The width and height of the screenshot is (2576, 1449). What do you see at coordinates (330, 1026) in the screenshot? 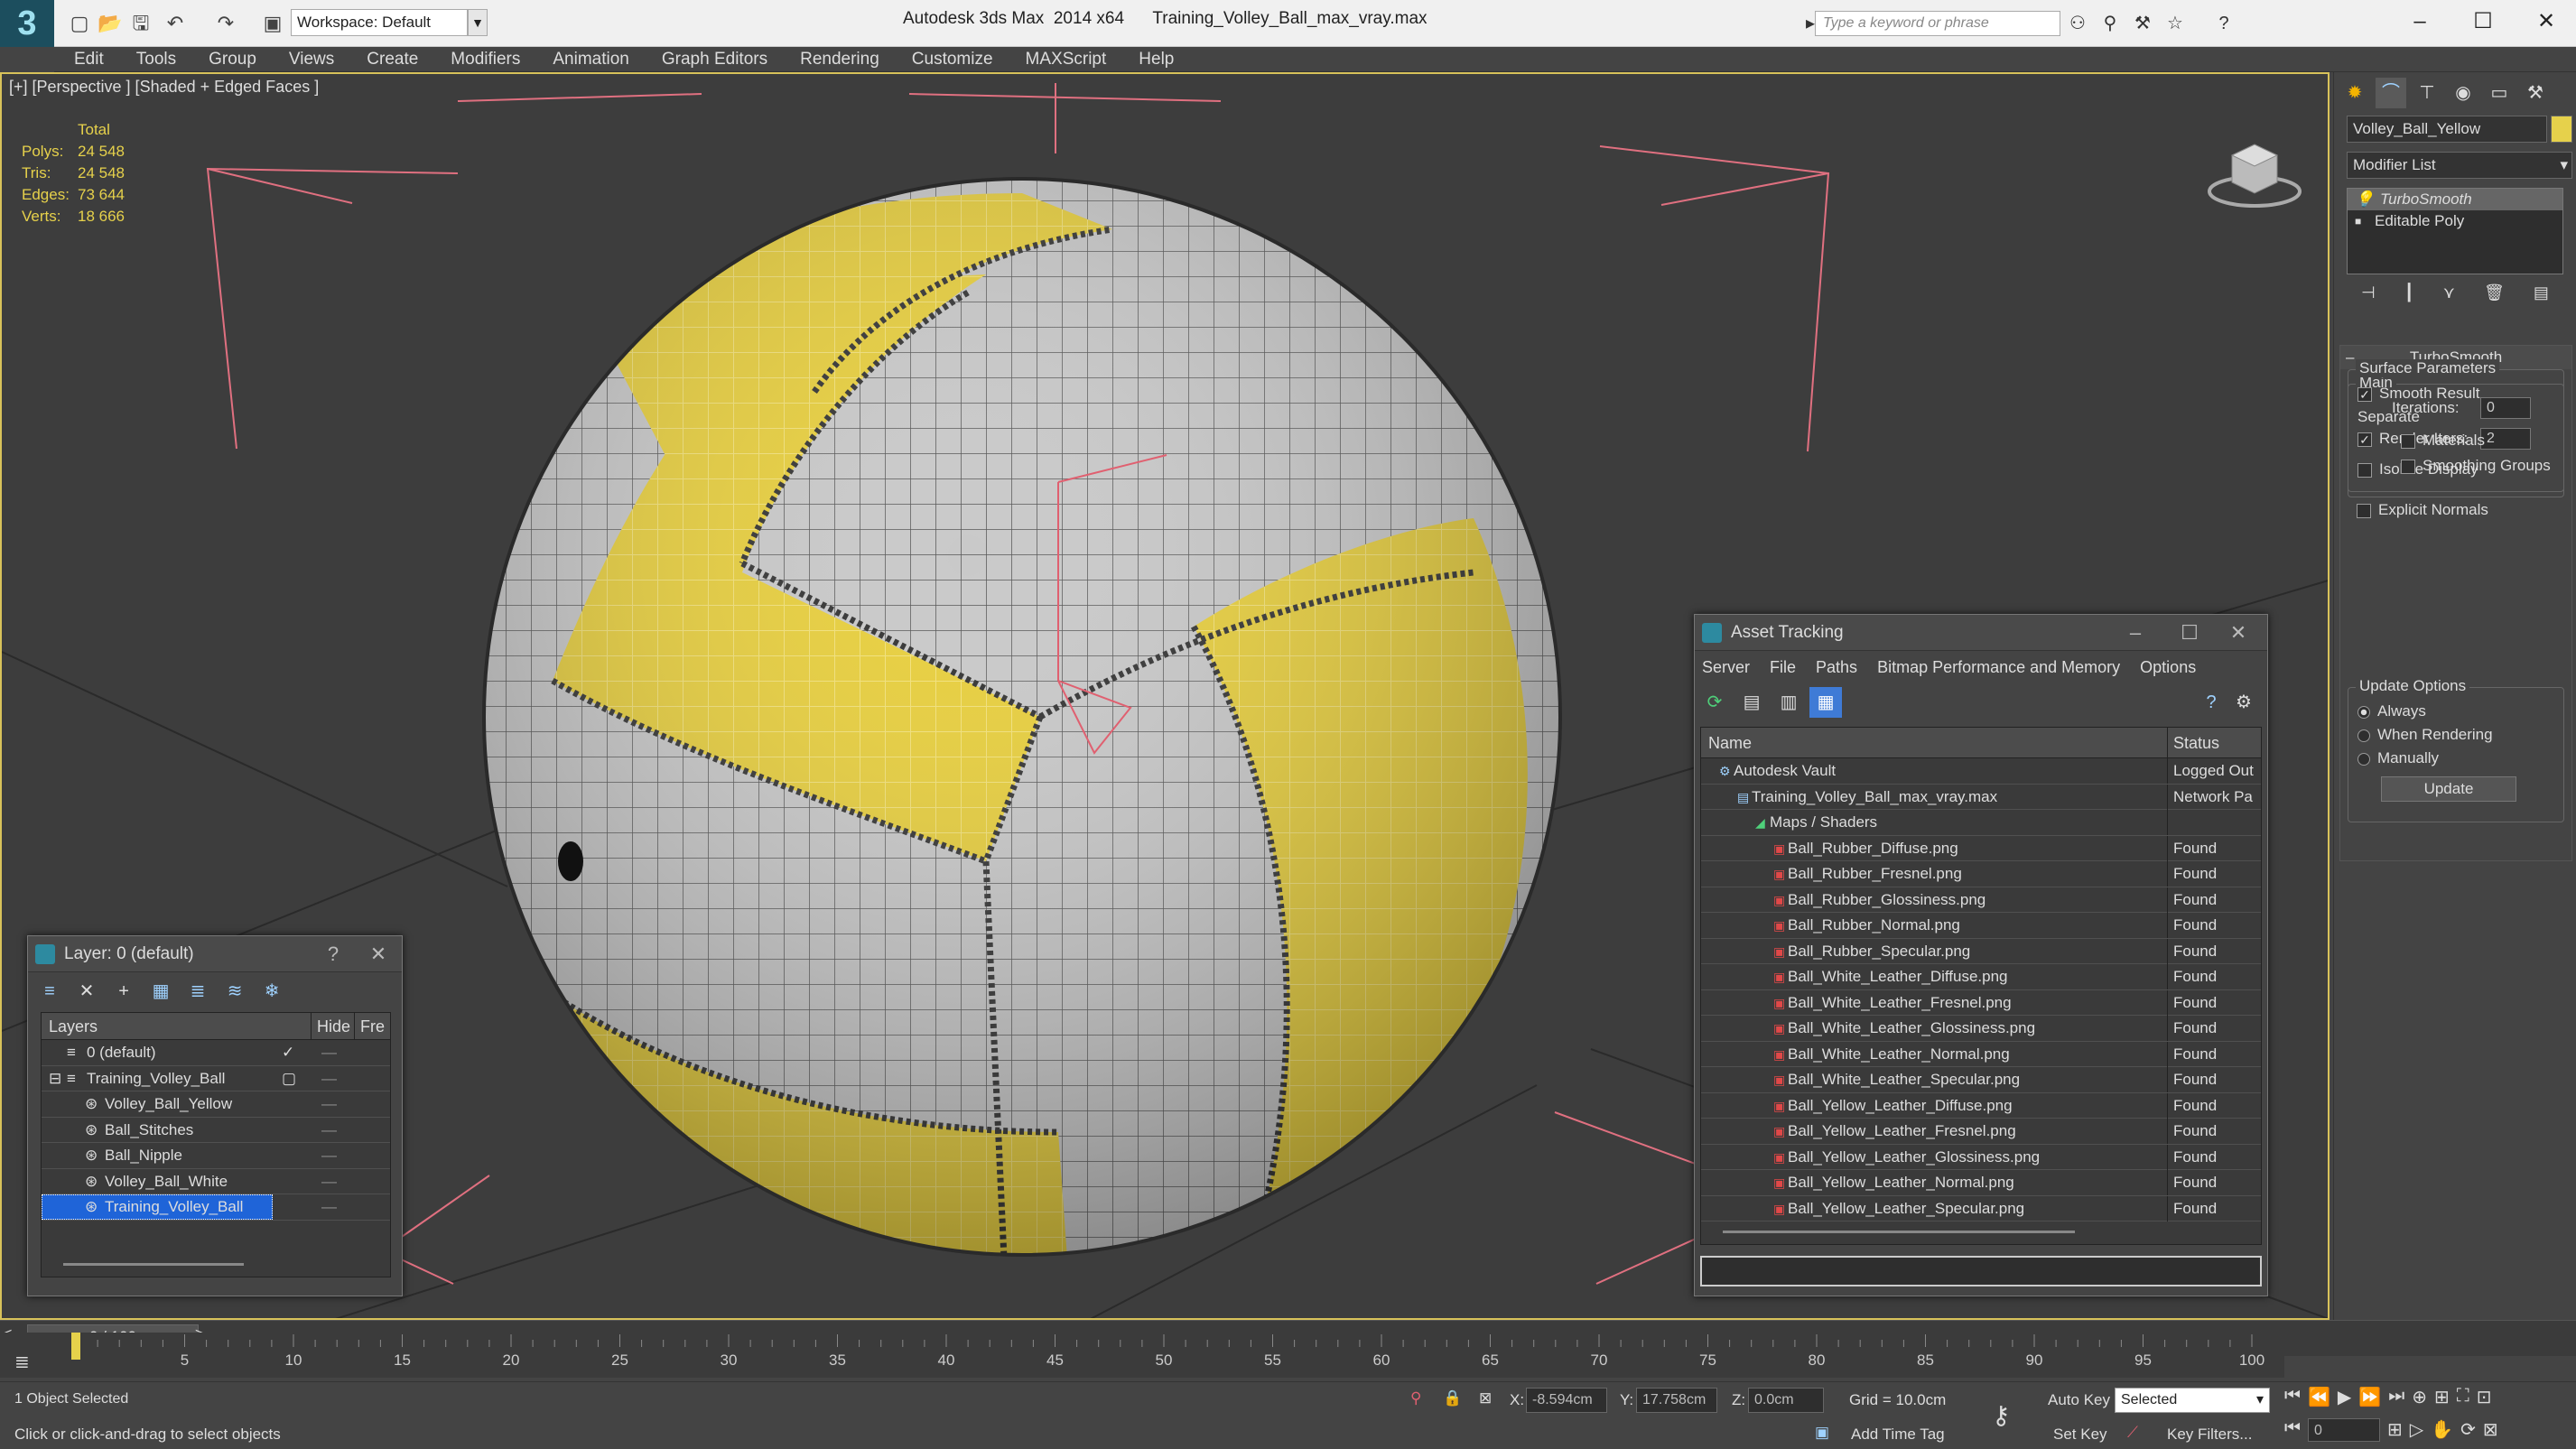
I see `col-hide: Hide` at bounding box center [330, 1026].